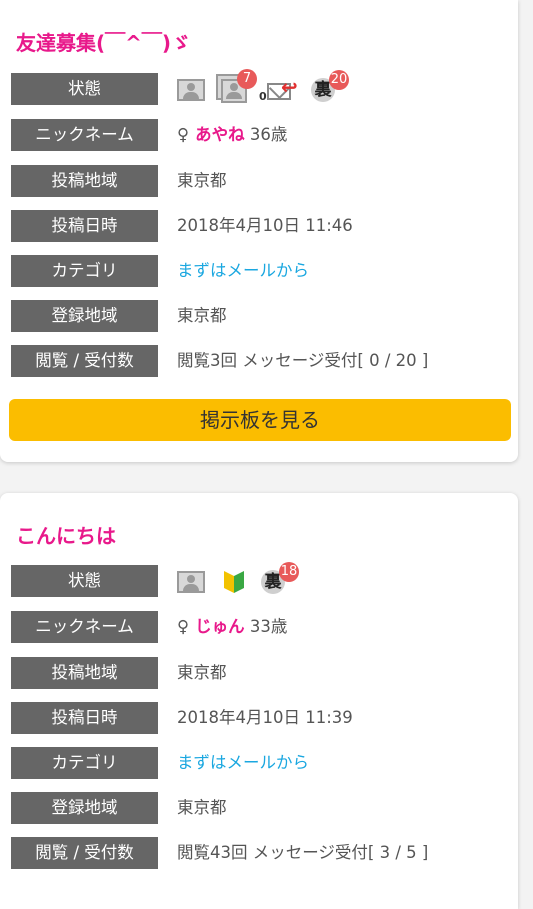  Describe the element at coordinates (289, 572) in the screenshot. I see `ura-count-badge: 18` at that location.